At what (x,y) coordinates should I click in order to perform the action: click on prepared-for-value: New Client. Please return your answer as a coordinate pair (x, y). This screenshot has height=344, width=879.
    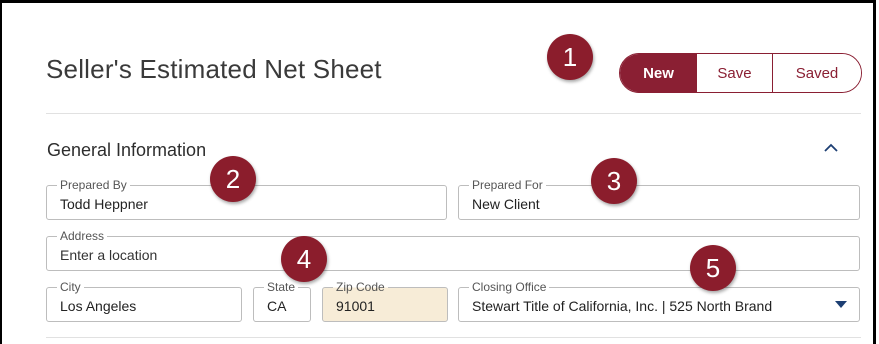
    Looking at the image, I should click on (506, 204).